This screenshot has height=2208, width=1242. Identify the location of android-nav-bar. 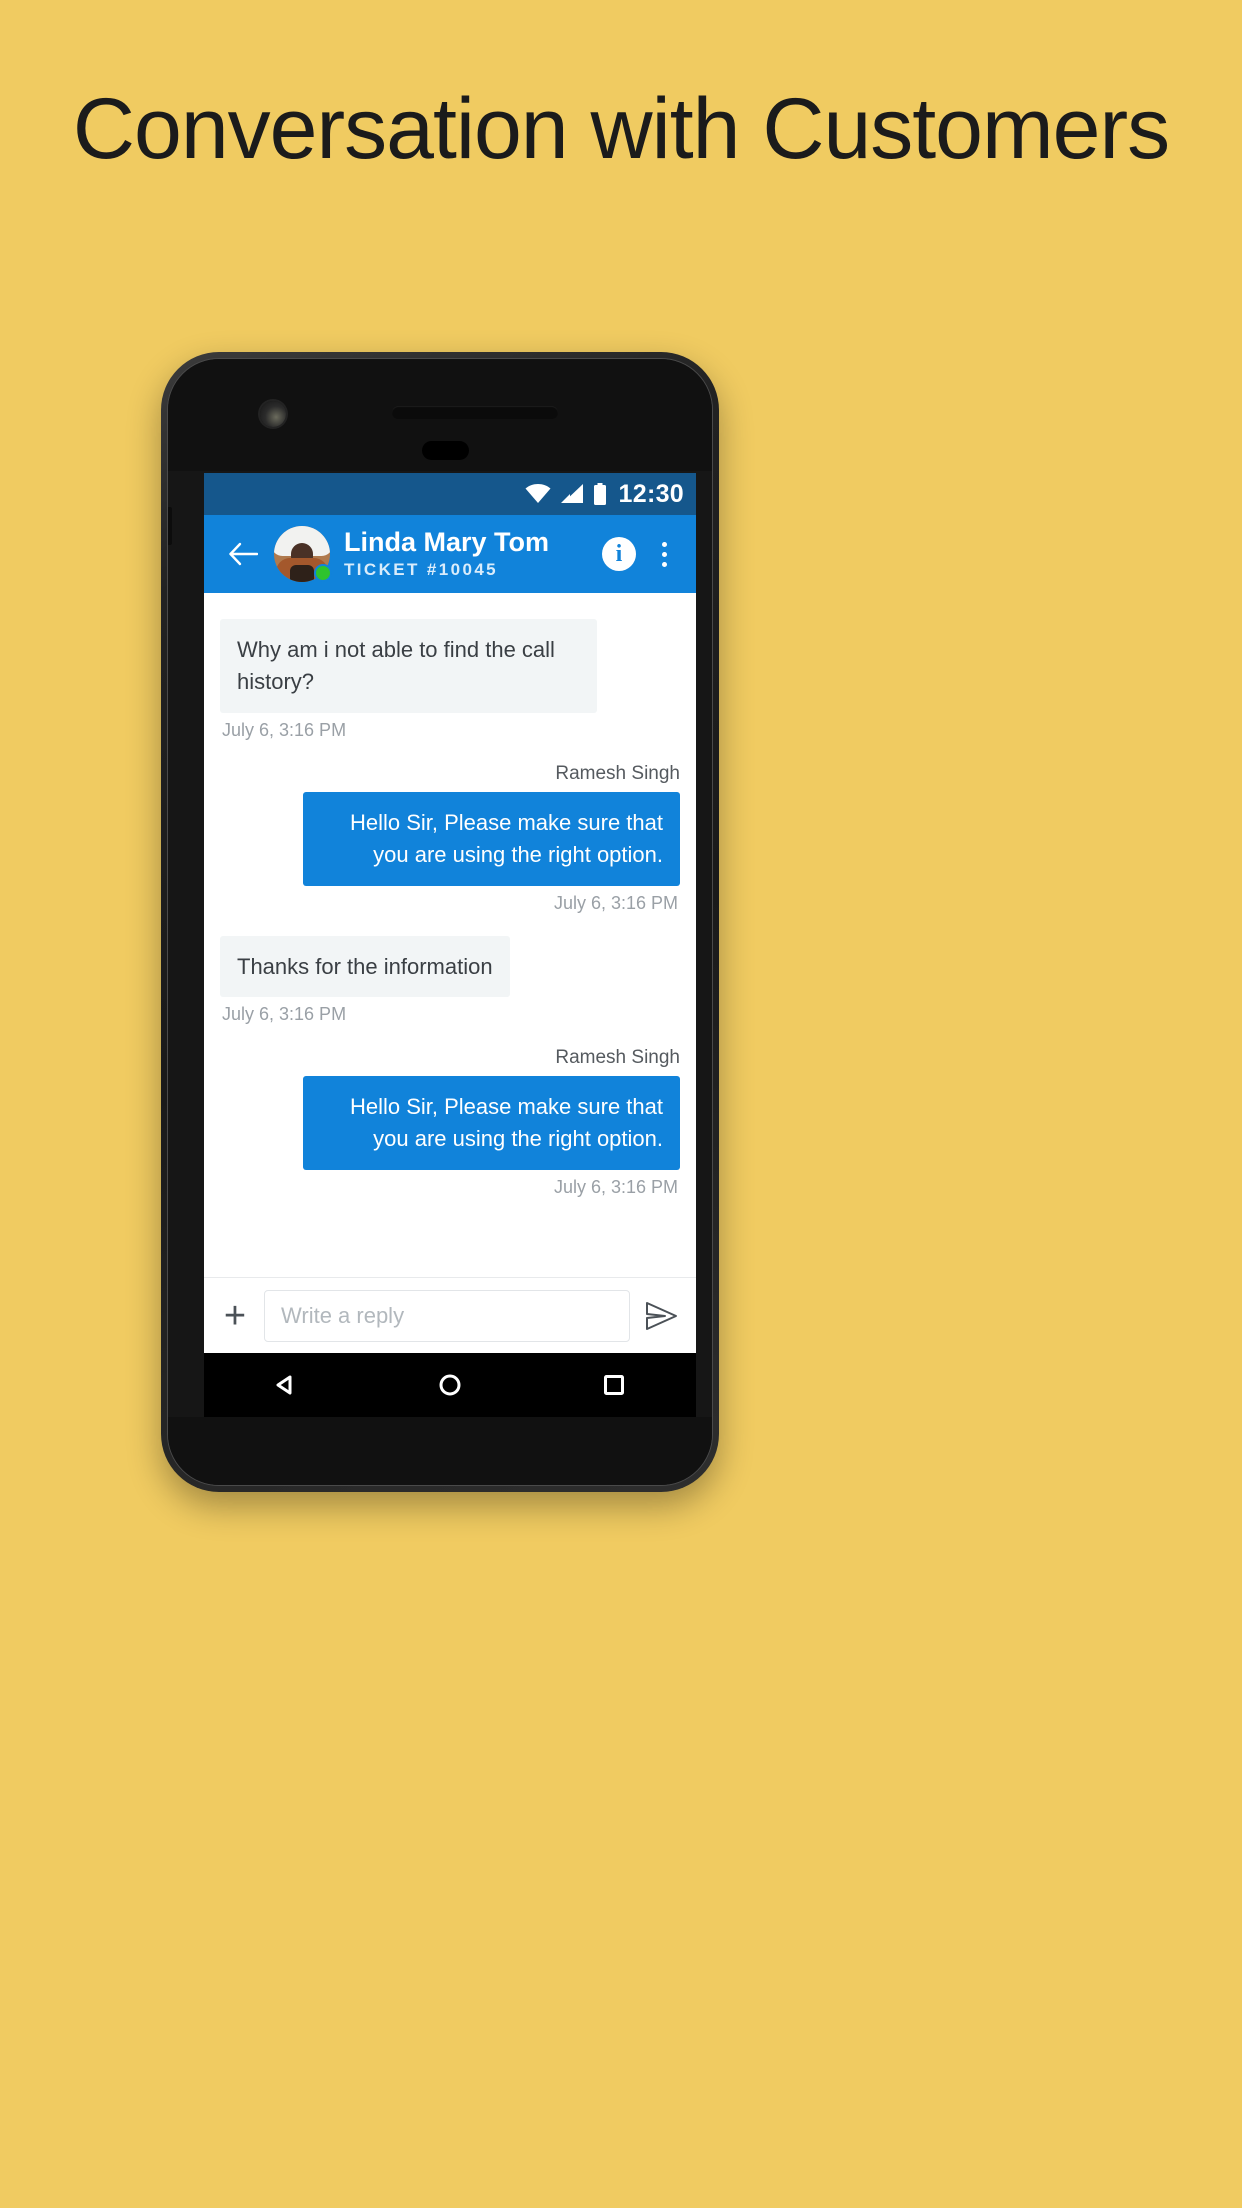
(450, 1385).